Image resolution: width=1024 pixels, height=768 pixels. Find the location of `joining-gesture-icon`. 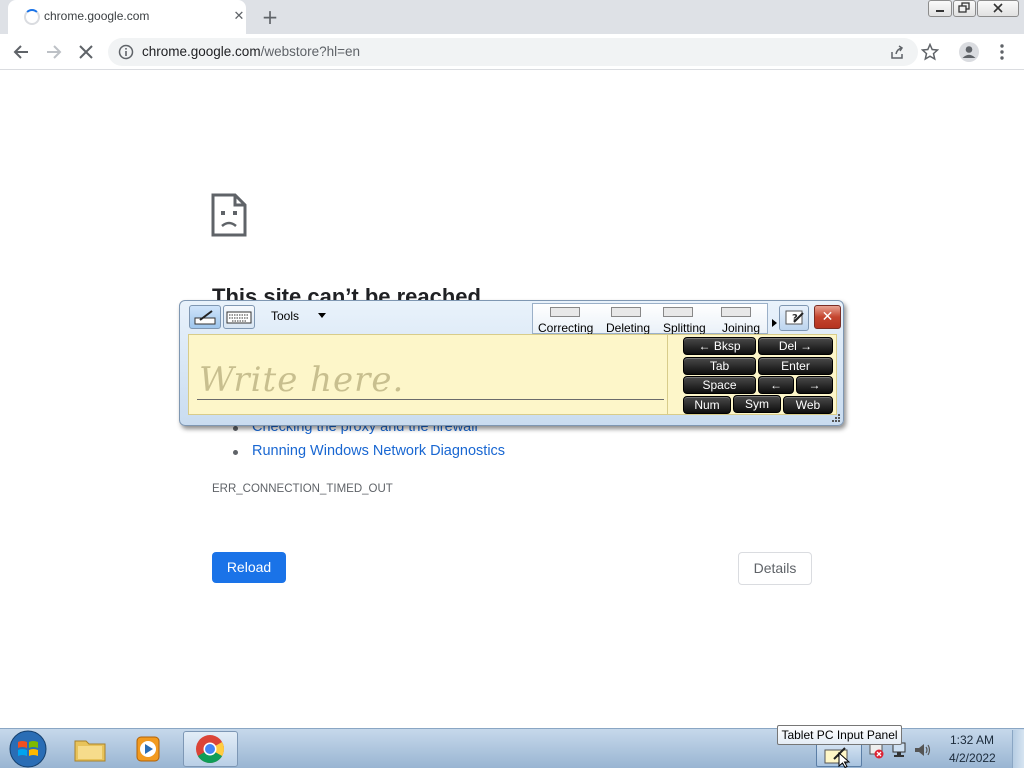

joining-gesture-icon is located at coordinates (736, 312).